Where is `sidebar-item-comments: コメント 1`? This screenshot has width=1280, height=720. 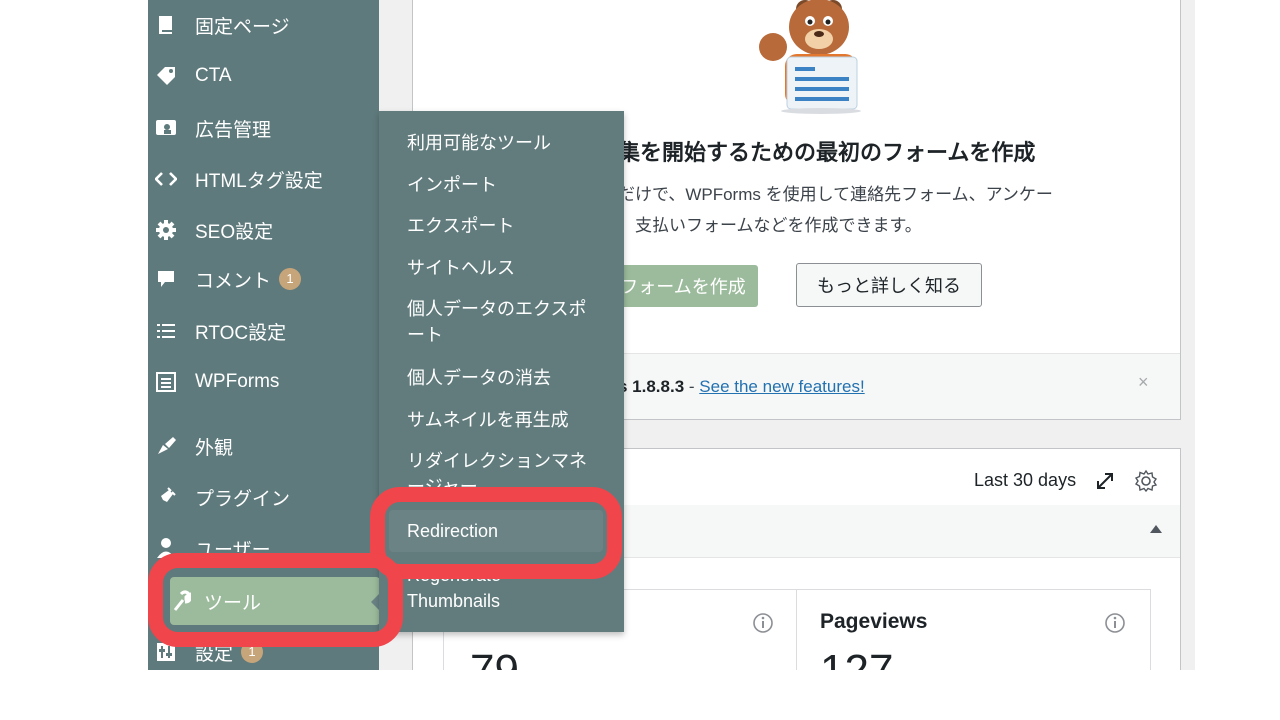
sidebar-item-comments: コメント 1 is located at coordinates (263, 279).